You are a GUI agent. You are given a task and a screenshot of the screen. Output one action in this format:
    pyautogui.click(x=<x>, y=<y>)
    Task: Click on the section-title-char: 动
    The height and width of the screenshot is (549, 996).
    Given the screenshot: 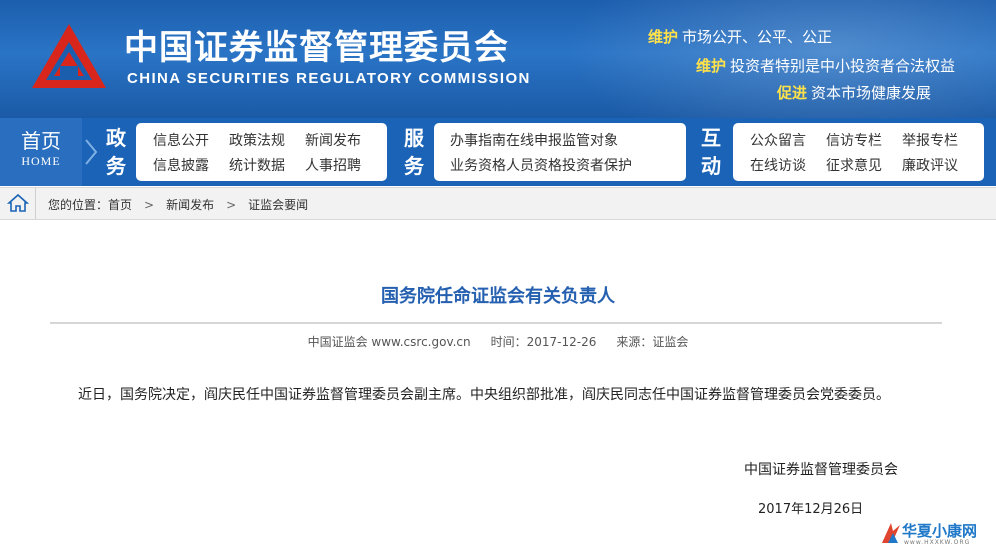 What is the action you would take?
    pyautogui.click(x=711, y=166)
    